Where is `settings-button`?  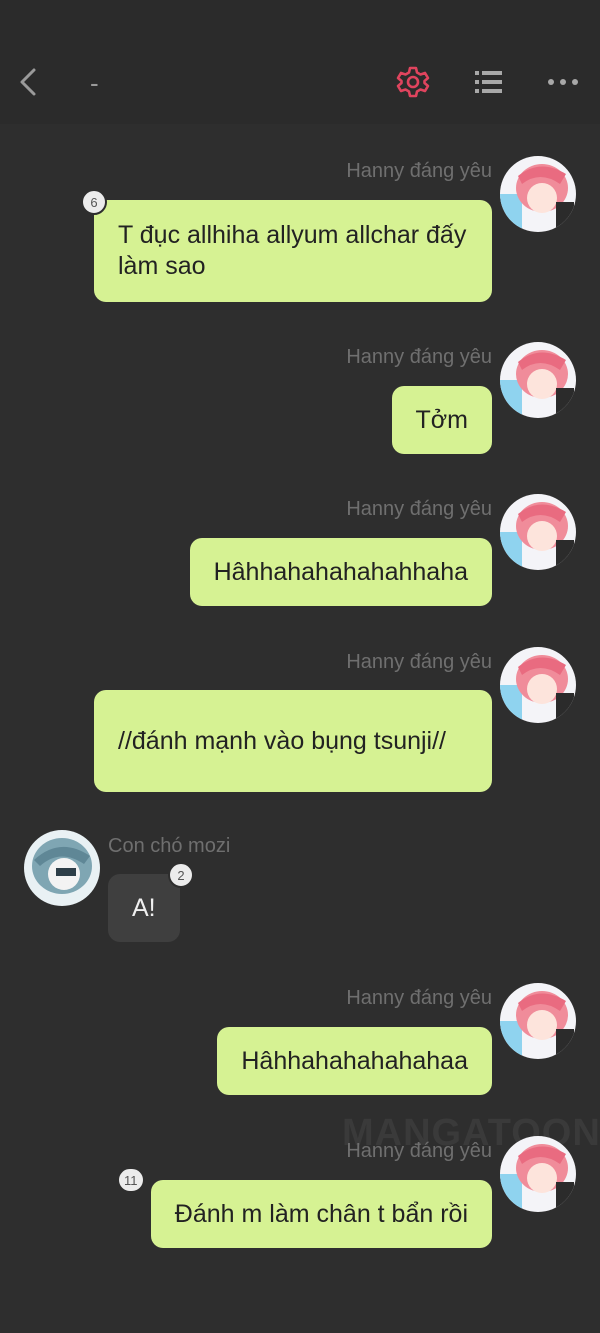
settings-button is located at coordinates (413, 82).